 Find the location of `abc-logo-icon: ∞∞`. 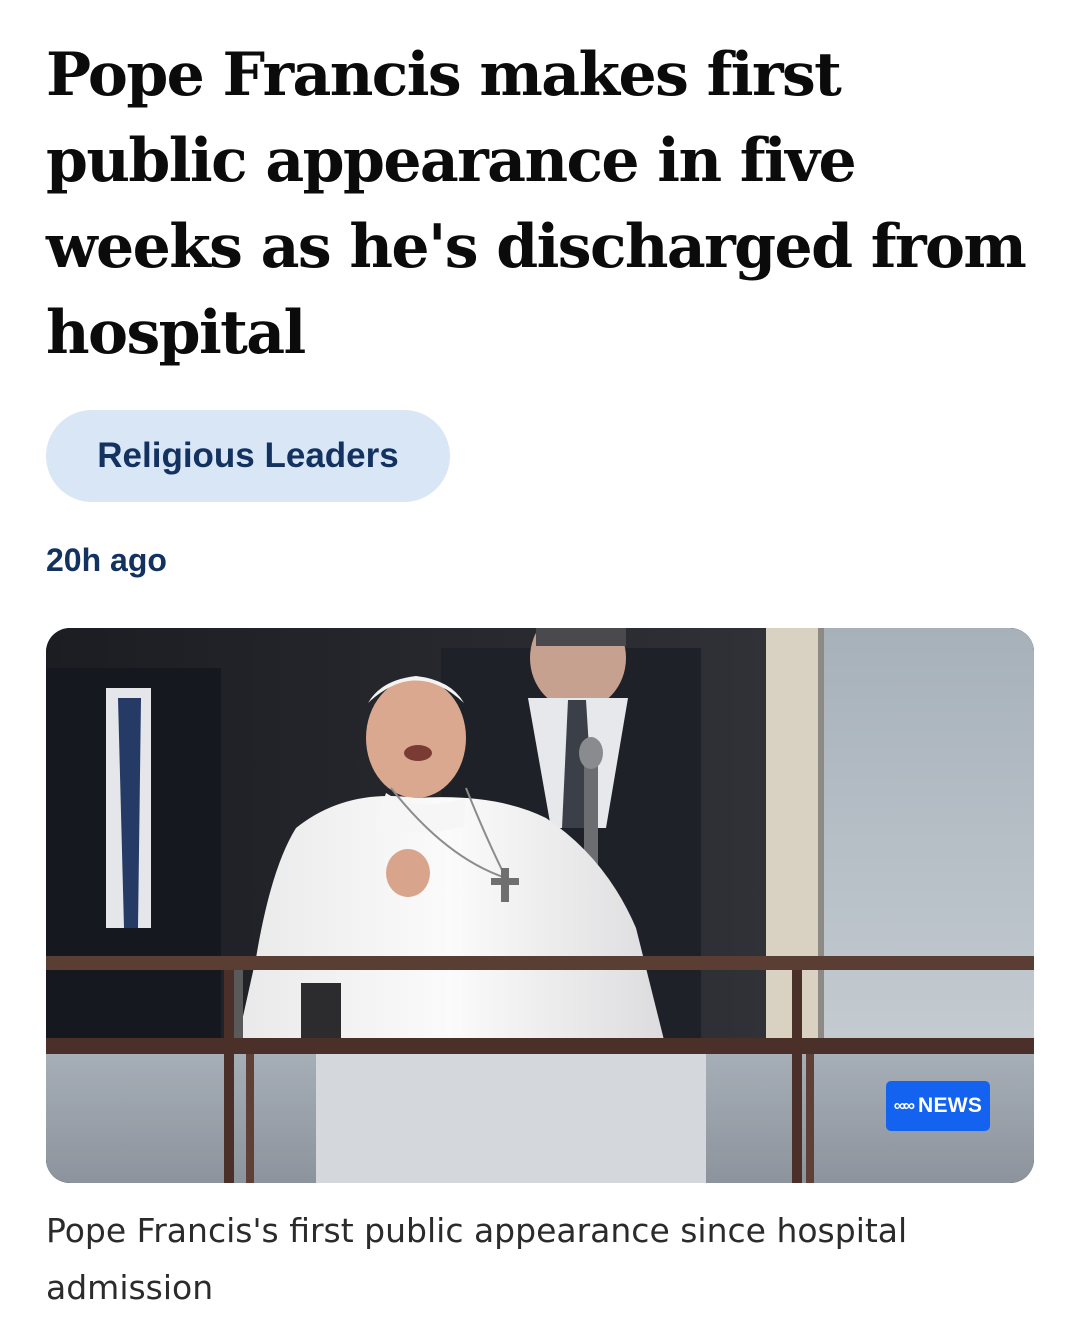

abc-logo-icon: ∞∞ is located at coordinates (904, 1105).